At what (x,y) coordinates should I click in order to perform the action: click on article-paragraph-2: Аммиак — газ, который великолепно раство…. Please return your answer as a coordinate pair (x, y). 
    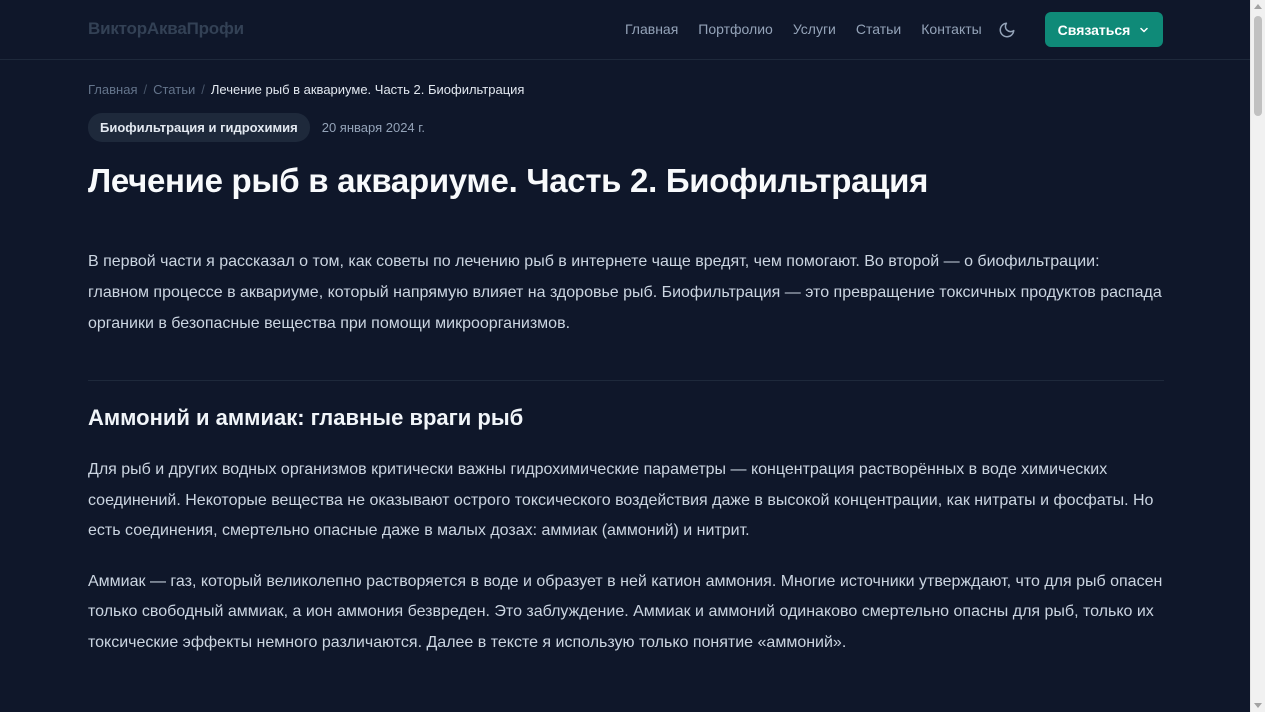
    Looking at the image, I should click on (625, 611).